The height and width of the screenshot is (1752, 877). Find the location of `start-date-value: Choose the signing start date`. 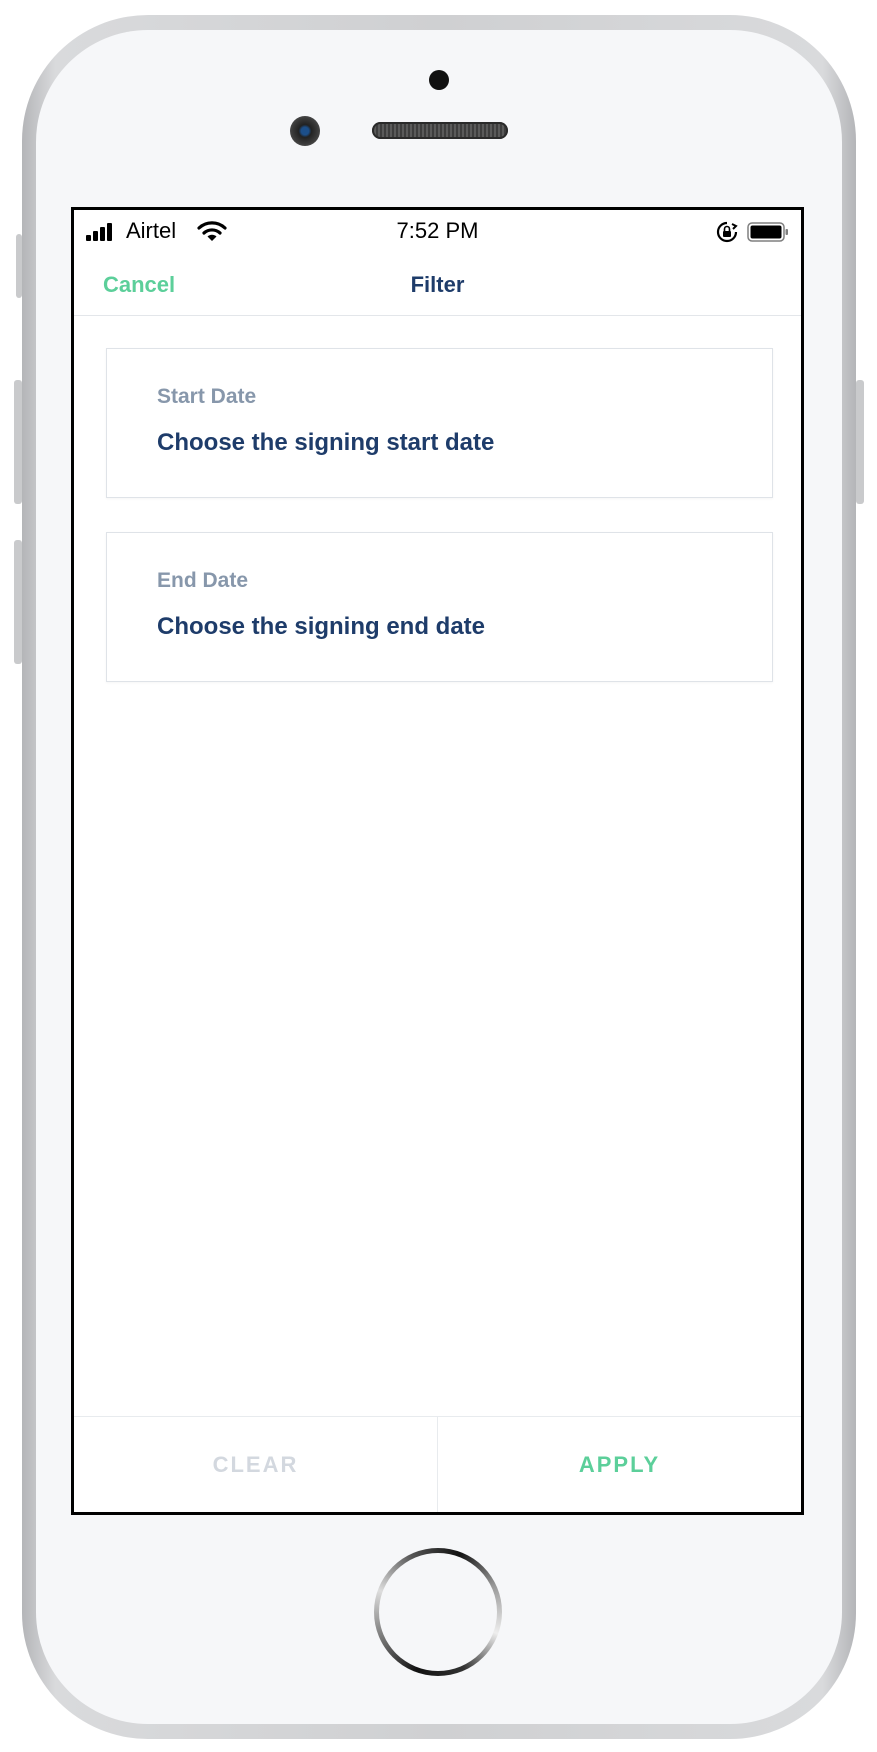

start-date-value: Choose the signing start date is located at coordinates (326, 442).